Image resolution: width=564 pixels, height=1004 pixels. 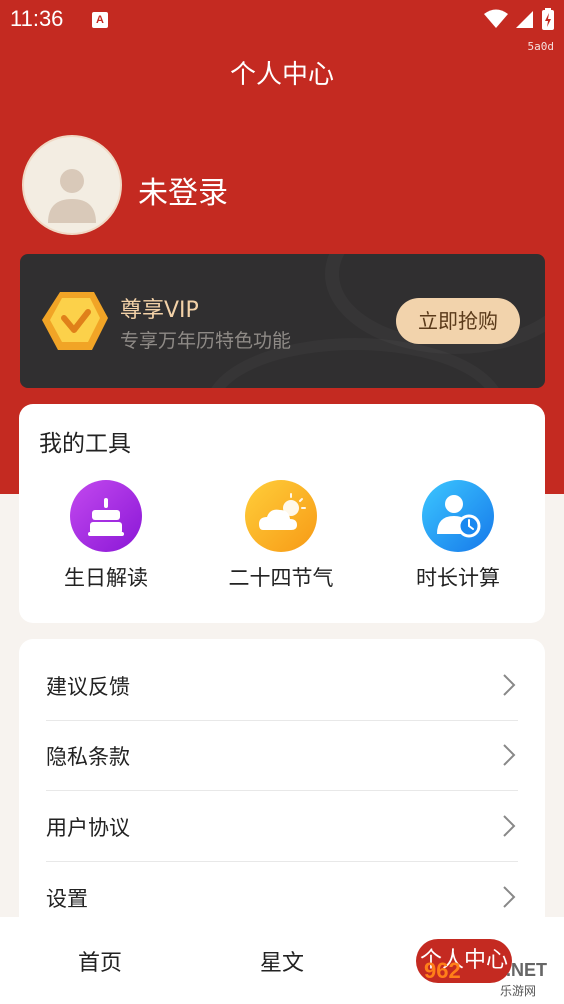 What do you see at coordinates (282, 686) in the screenshot?
I see `list-item-feedback: 建议反馈` at bounding box center [282, 686].